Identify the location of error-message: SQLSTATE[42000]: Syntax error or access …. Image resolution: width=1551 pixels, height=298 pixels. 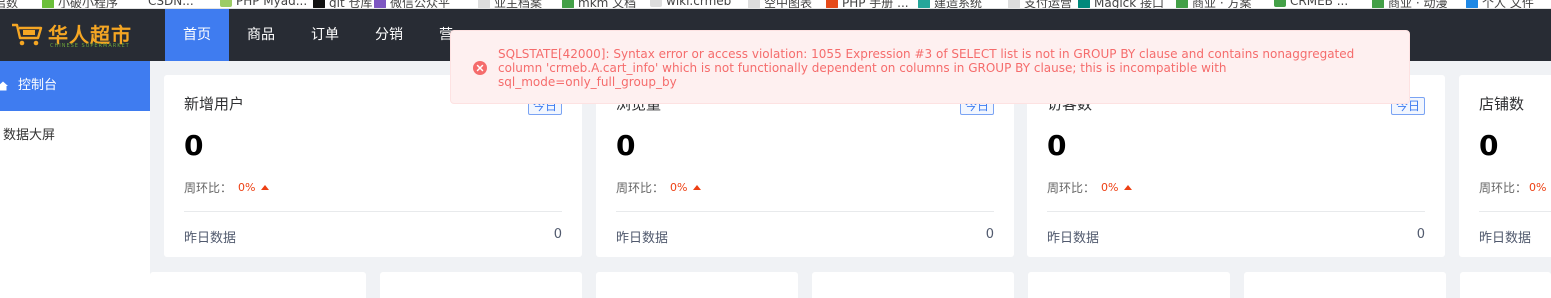
(926, 68).